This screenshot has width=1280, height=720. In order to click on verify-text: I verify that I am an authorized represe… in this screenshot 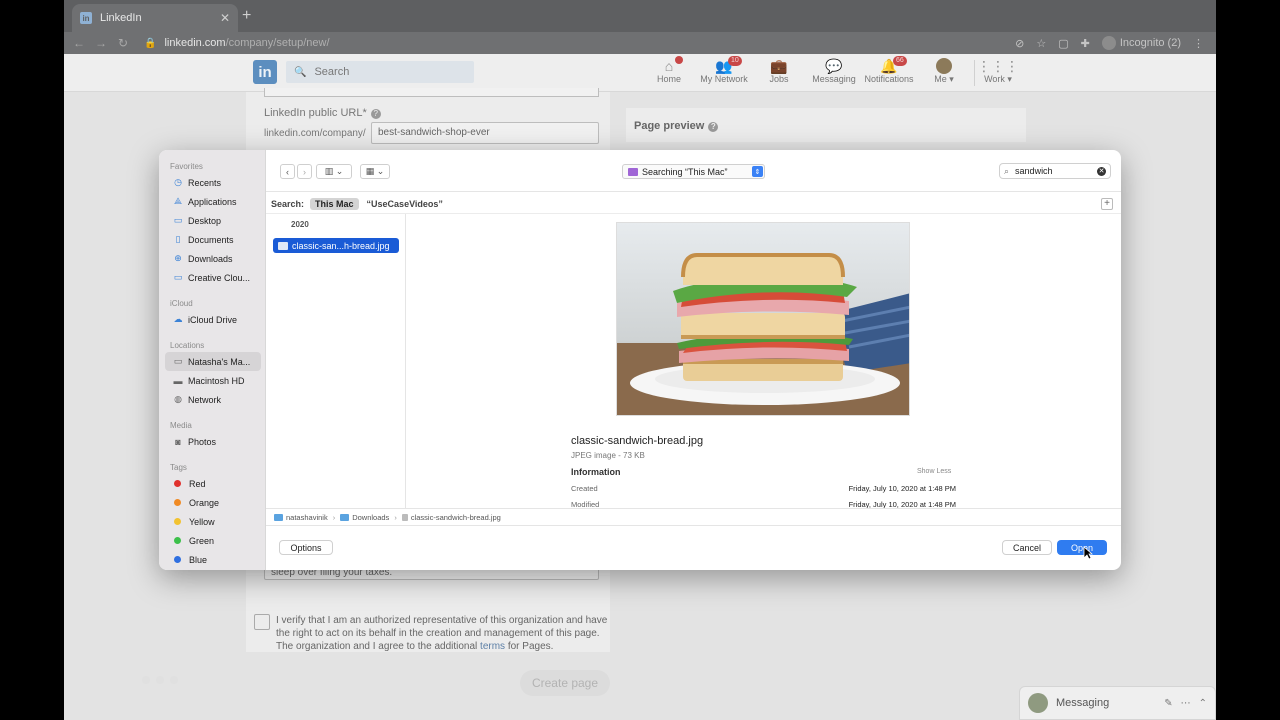, I will do `click(442, 633)`.